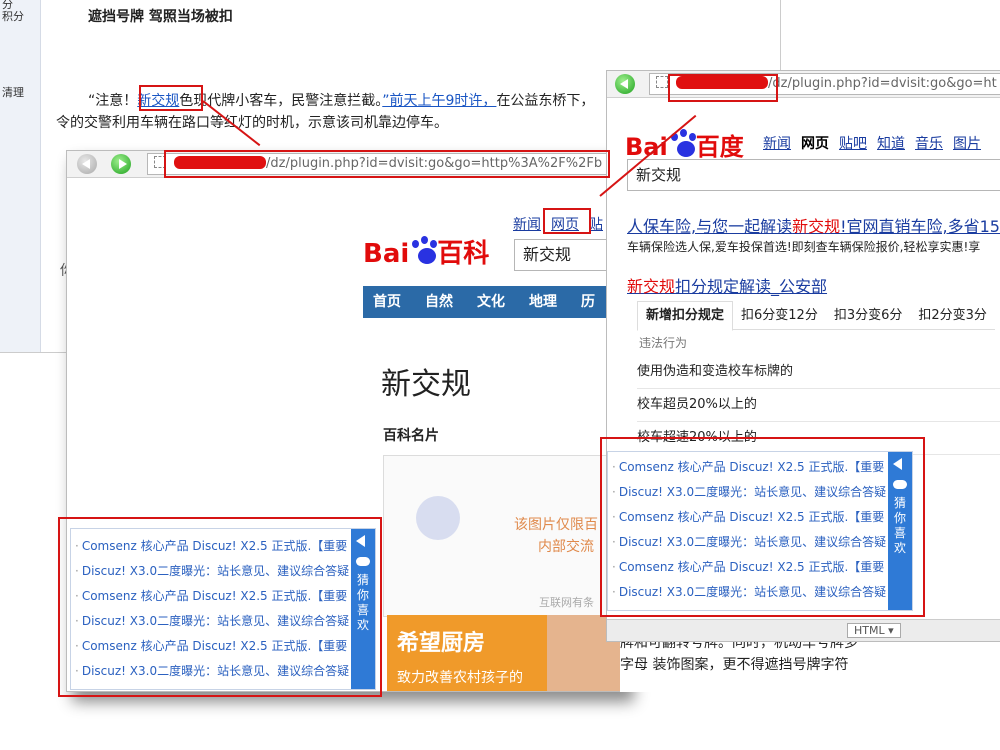  Describe the element at coordinates (387, 164) in the screenshot. I see `annotation-box-baike-url` at that location.